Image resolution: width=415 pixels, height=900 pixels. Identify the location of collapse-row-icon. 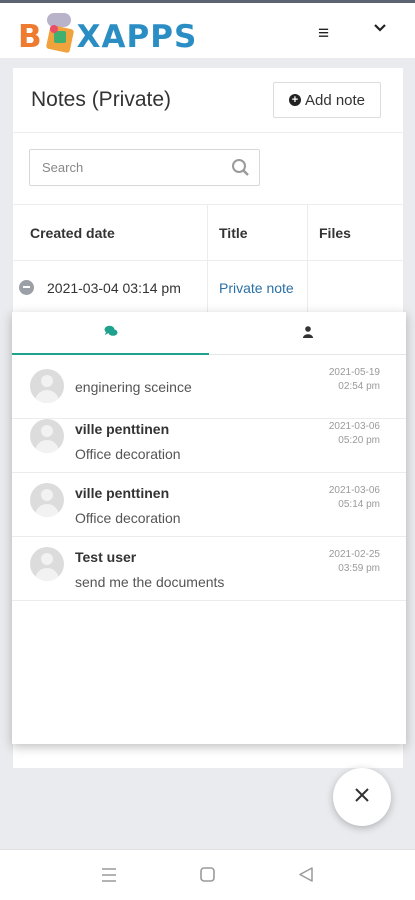
(26, 287).